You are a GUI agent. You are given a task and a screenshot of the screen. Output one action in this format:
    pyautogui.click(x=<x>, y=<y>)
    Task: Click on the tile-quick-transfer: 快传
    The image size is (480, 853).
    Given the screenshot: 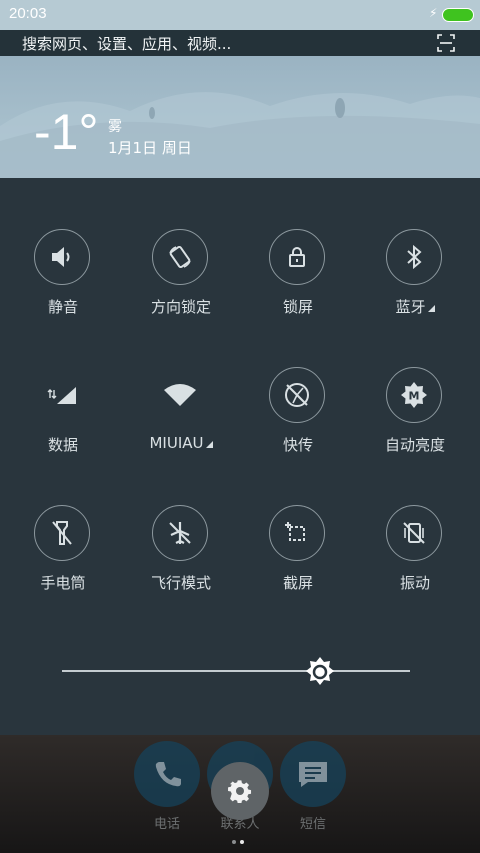 What is the action you would take?
    pyautogui.click(x=298, y=422)
    